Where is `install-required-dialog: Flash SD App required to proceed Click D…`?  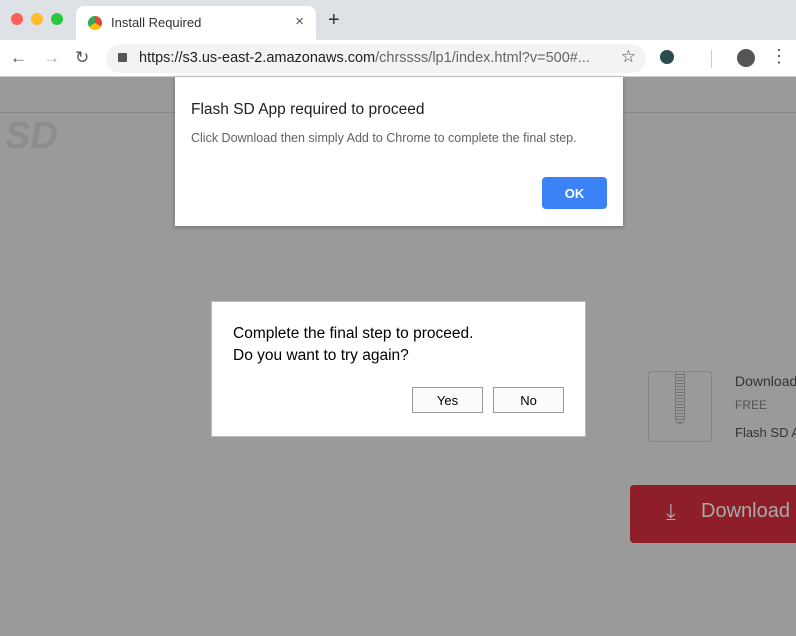 install-required-dialog: Flash SD App required to proceed Click D… is located at coordinates (399, 151).